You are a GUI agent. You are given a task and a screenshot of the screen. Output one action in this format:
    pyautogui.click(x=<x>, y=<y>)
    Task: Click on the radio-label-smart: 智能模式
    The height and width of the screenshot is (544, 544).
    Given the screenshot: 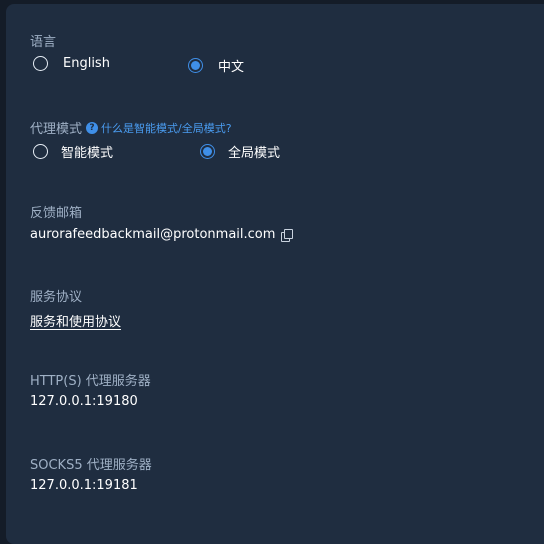 What is the action you would take?
    pyautogui.click(x=87, y=153)
    